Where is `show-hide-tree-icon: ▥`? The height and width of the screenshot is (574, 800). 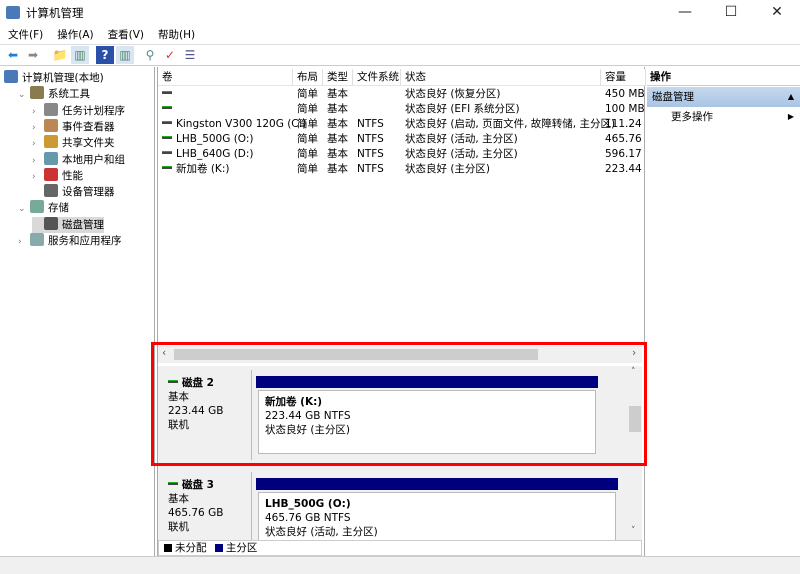 show-hide-tree-icon: ▥ is located at coordinates (80, 55).